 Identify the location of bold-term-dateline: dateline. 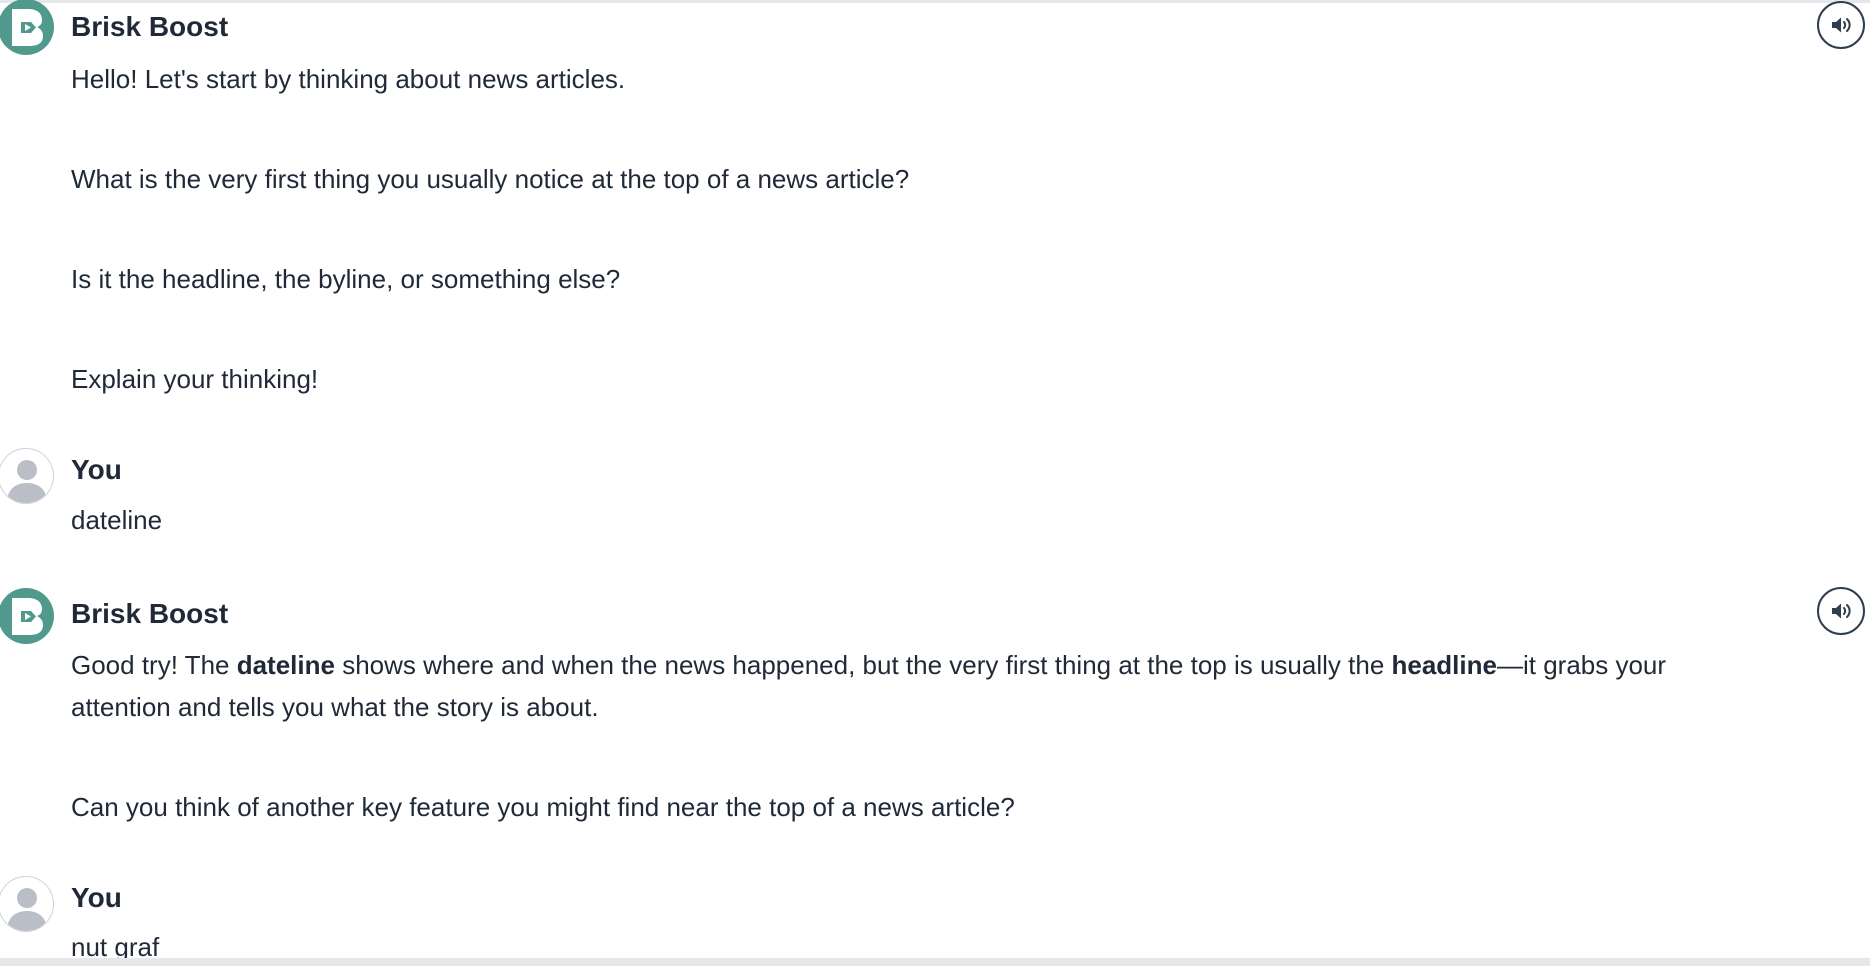
(285, 665).